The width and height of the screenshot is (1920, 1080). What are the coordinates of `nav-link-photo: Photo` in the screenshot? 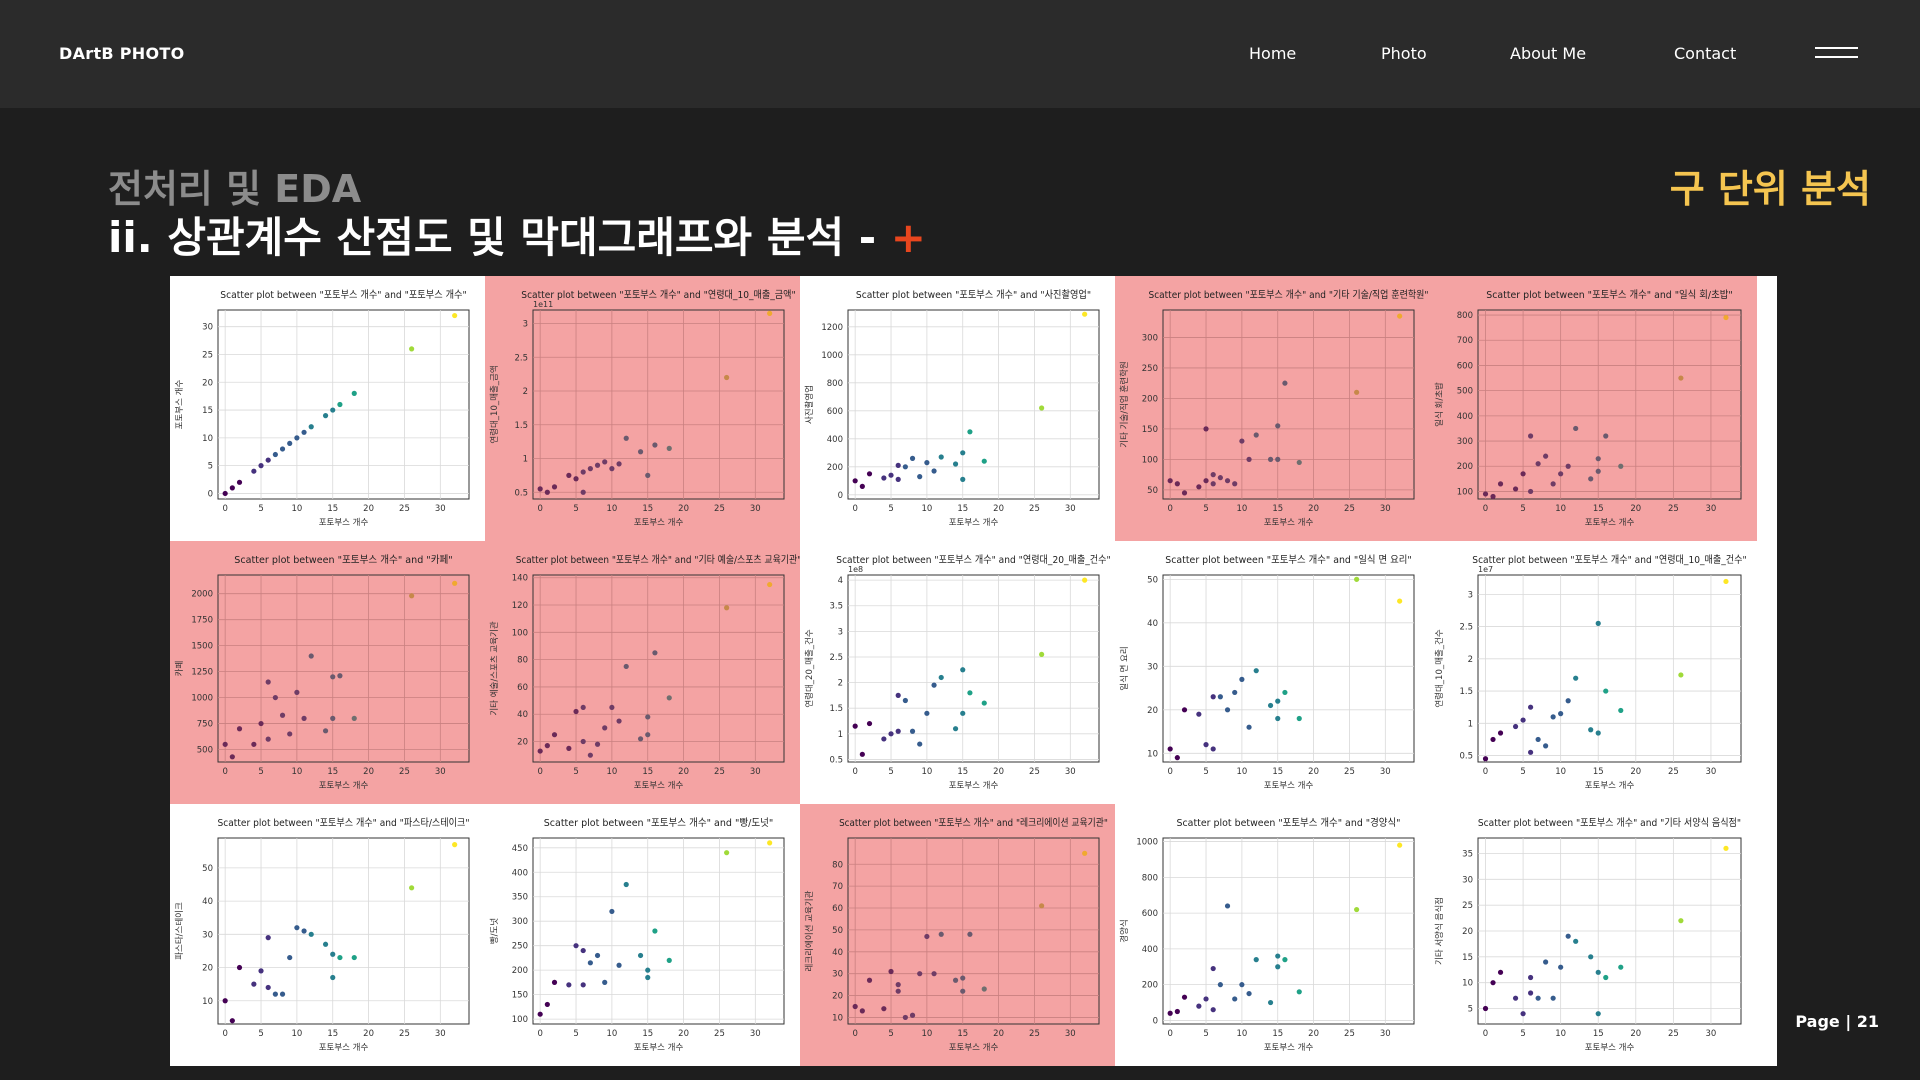 It's located at (1404, 53).